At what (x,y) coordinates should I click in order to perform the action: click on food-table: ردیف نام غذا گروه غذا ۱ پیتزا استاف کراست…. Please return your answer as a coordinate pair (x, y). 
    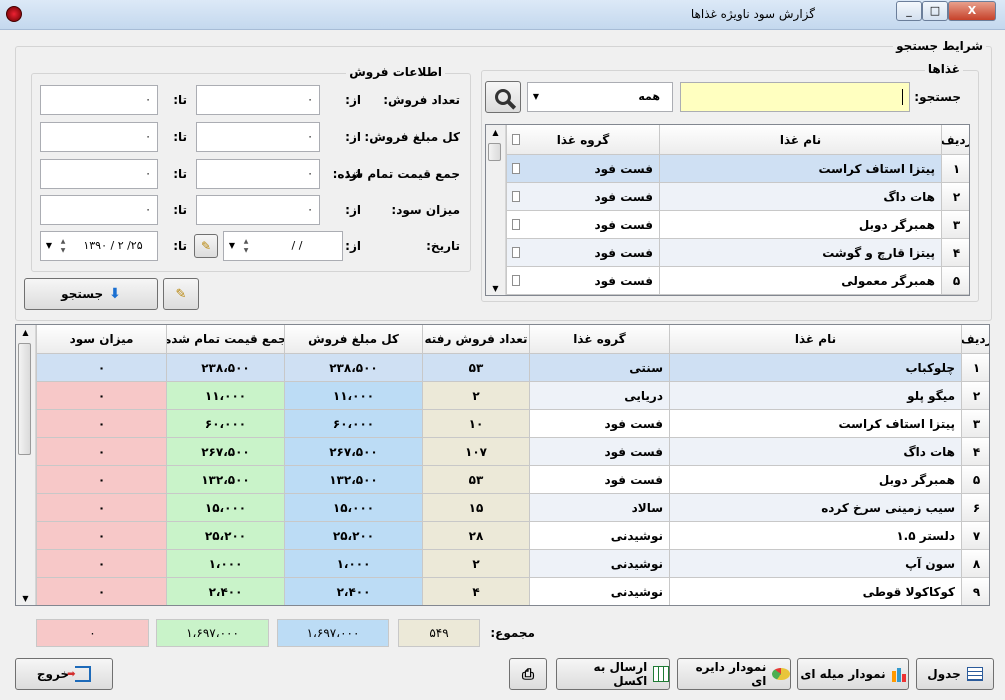
    Looking at the image, I should click on (727, 210).